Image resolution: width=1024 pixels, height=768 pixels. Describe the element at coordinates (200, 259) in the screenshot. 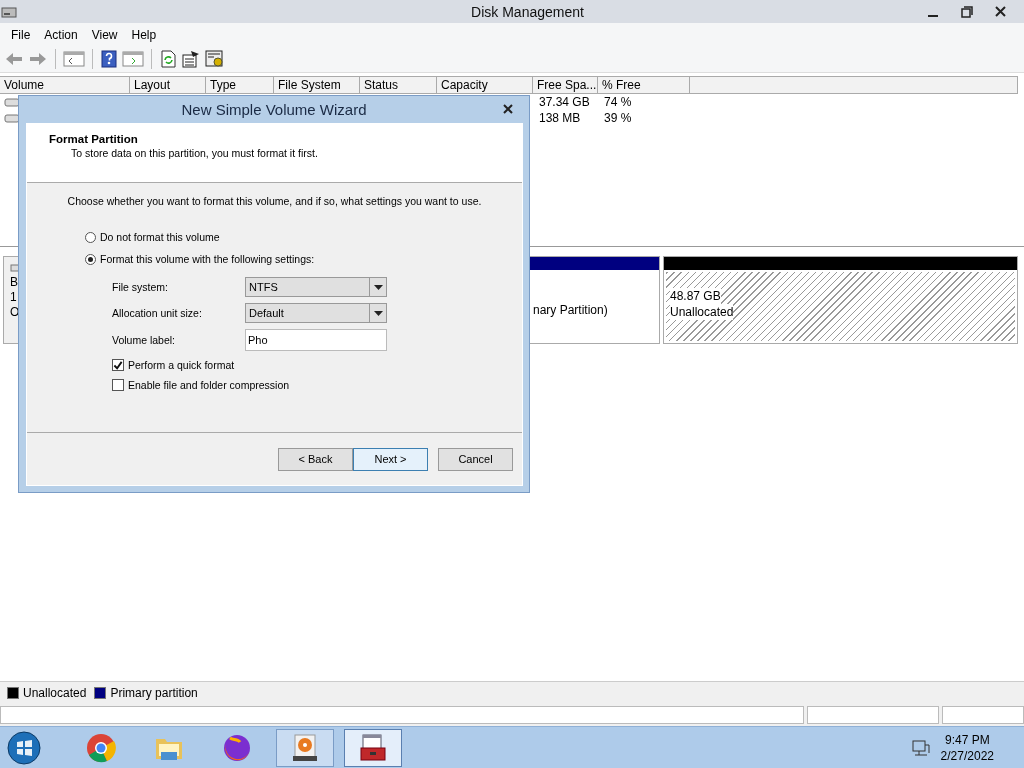

I see `radio-option: Format this volume with the following settings:` at that location.